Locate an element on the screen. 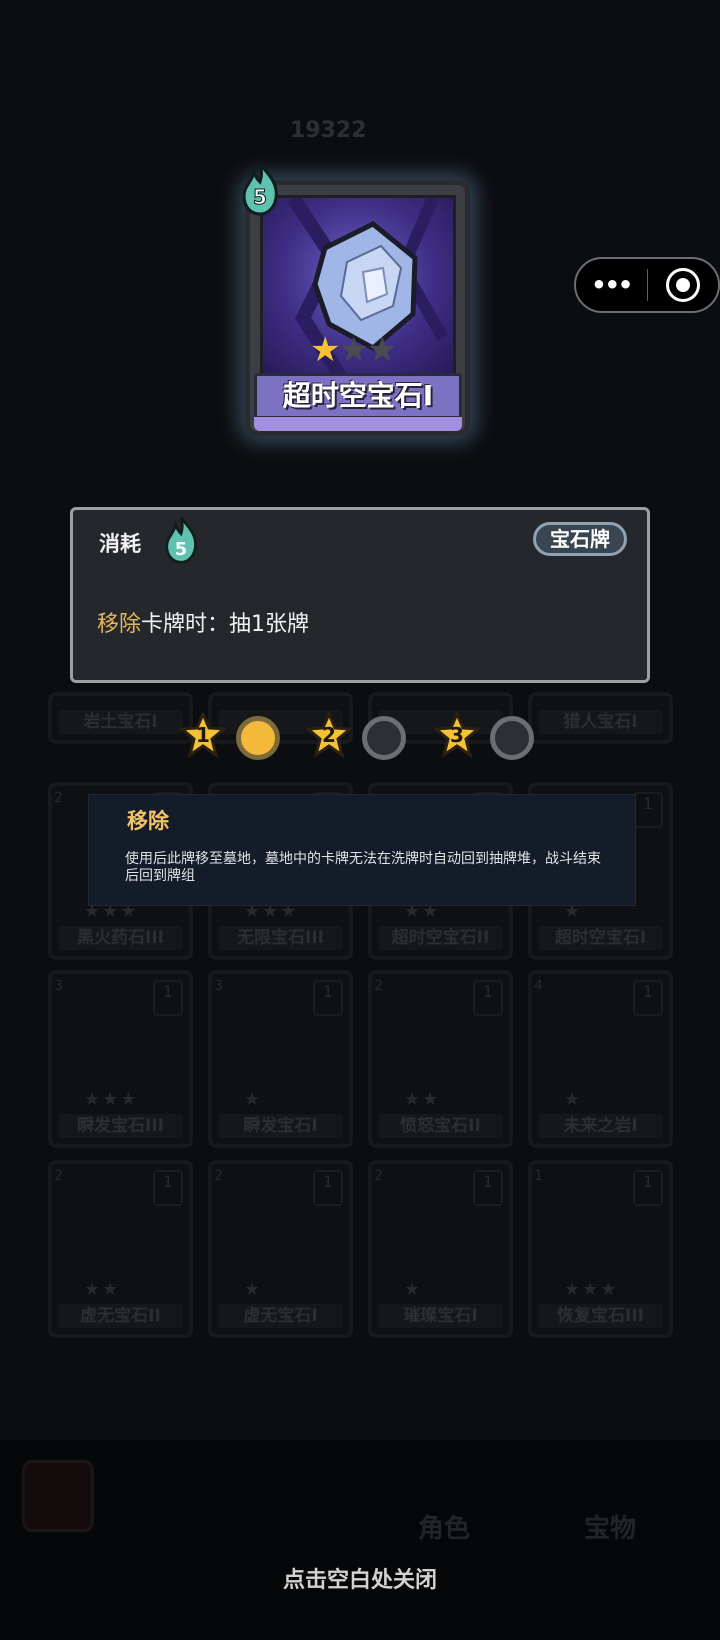 The width and height of the screenshot is (720, 1640). bg-card-name: 虚无宝石I is located at coordinates (280, 1316).